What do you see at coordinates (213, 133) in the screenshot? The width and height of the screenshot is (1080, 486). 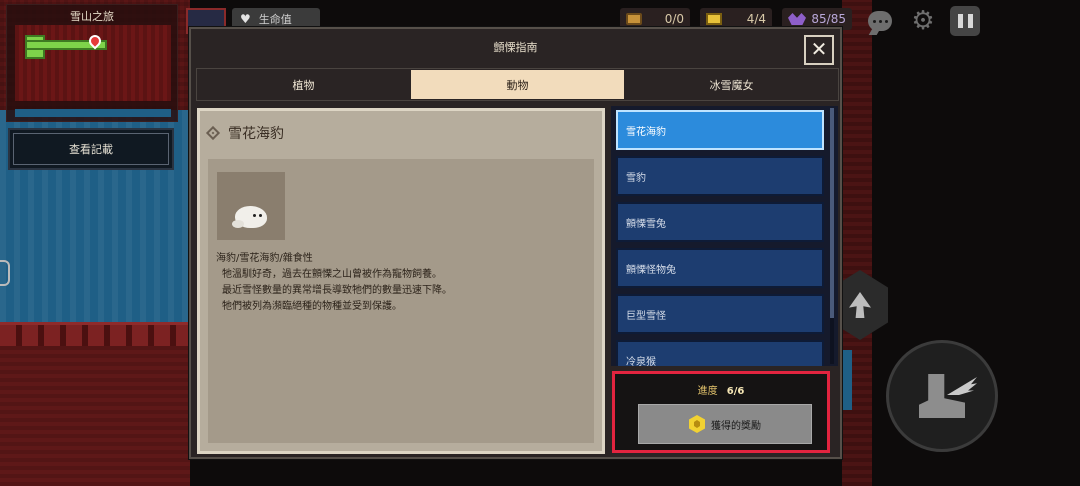 I see `diamond-icon` at bounding box center [213, 133].